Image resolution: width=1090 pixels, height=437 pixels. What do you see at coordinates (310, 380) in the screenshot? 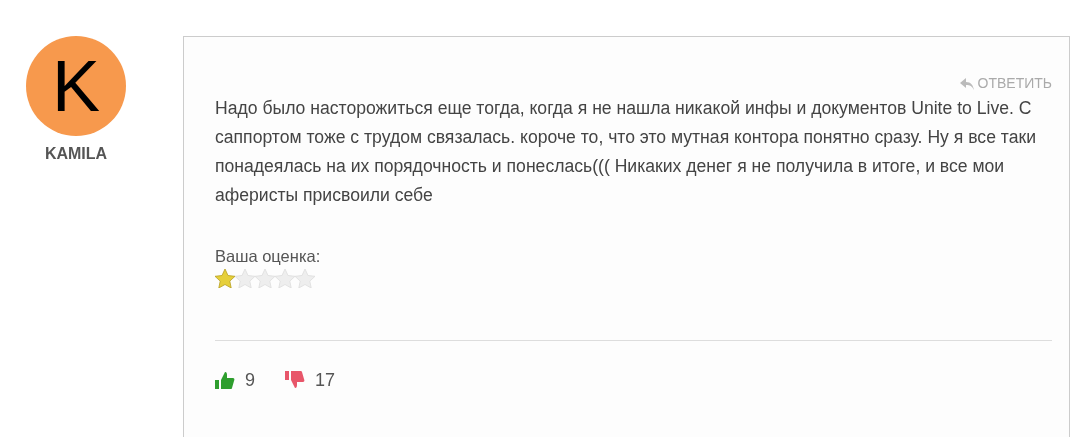
I see `dislike-button: 17` at bounding box center [310, 380].